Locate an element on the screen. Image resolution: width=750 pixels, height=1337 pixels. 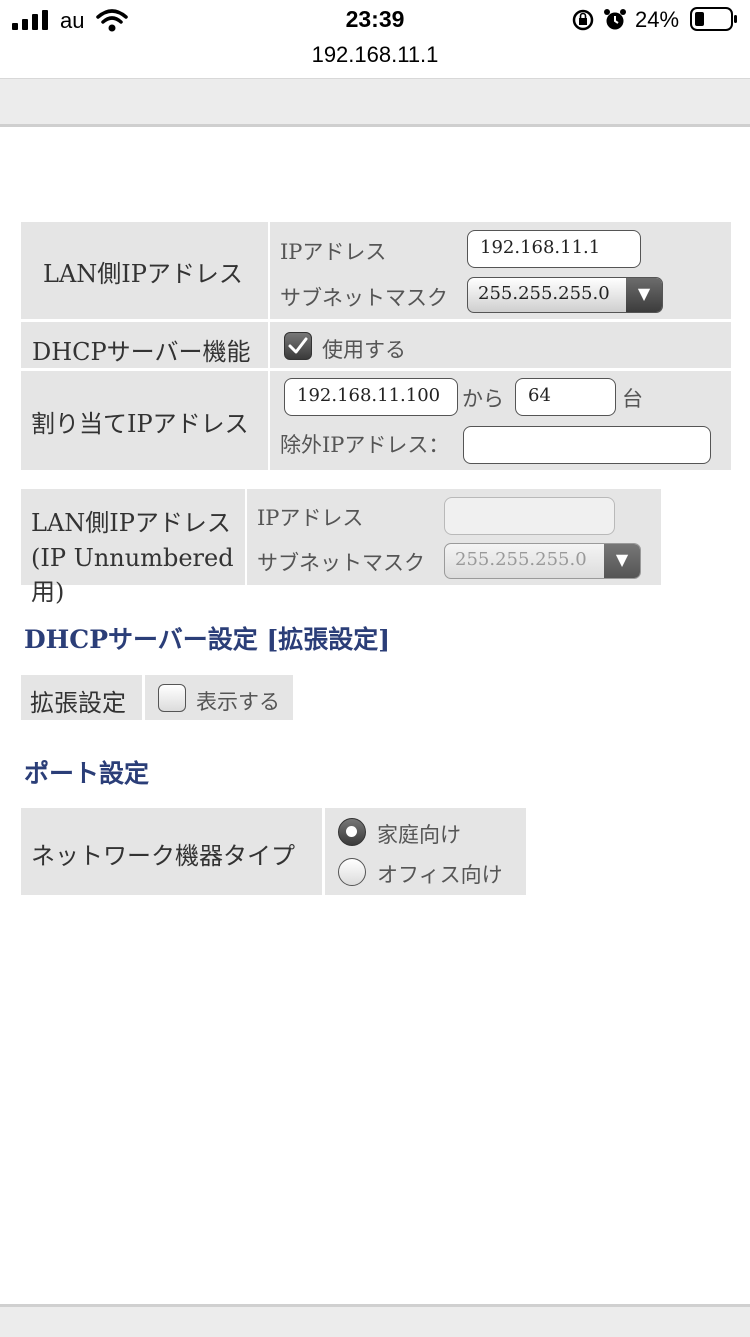
unnumbered-label-line2: (IP Unnumbered用) is located at coordinates (132, 575).